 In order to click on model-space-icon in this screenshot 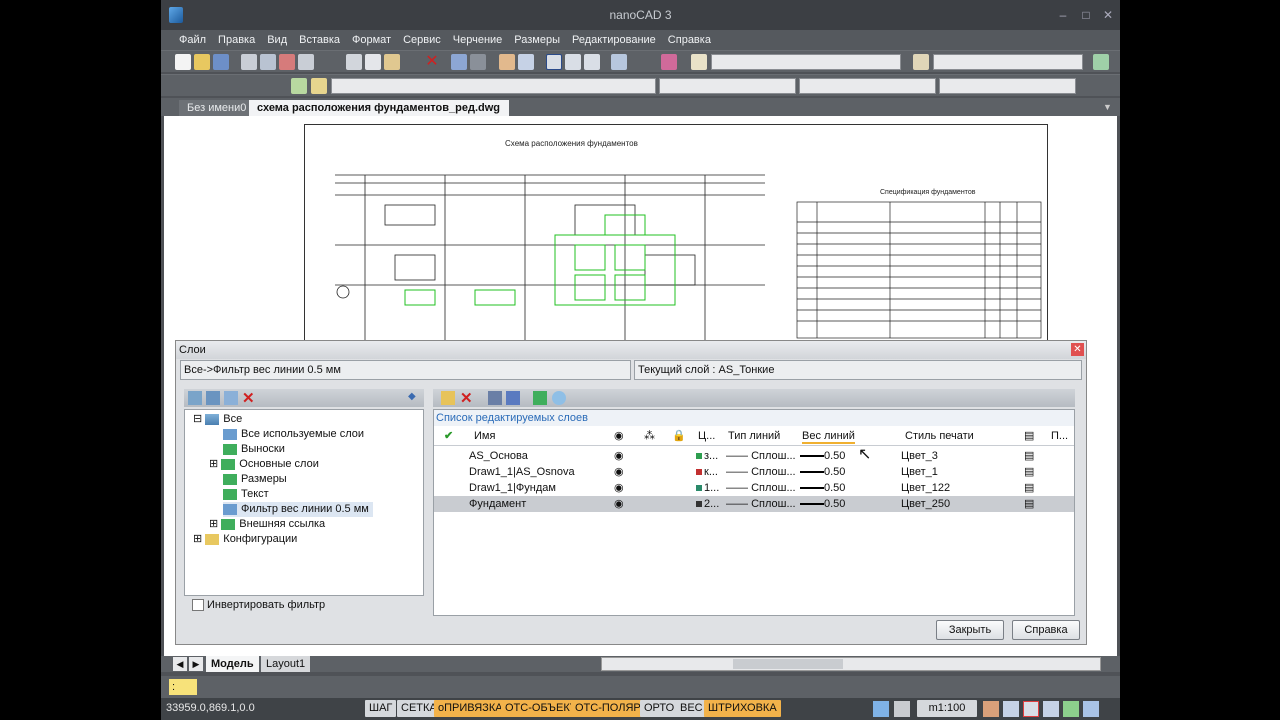, I will do `click(881, 709)`.